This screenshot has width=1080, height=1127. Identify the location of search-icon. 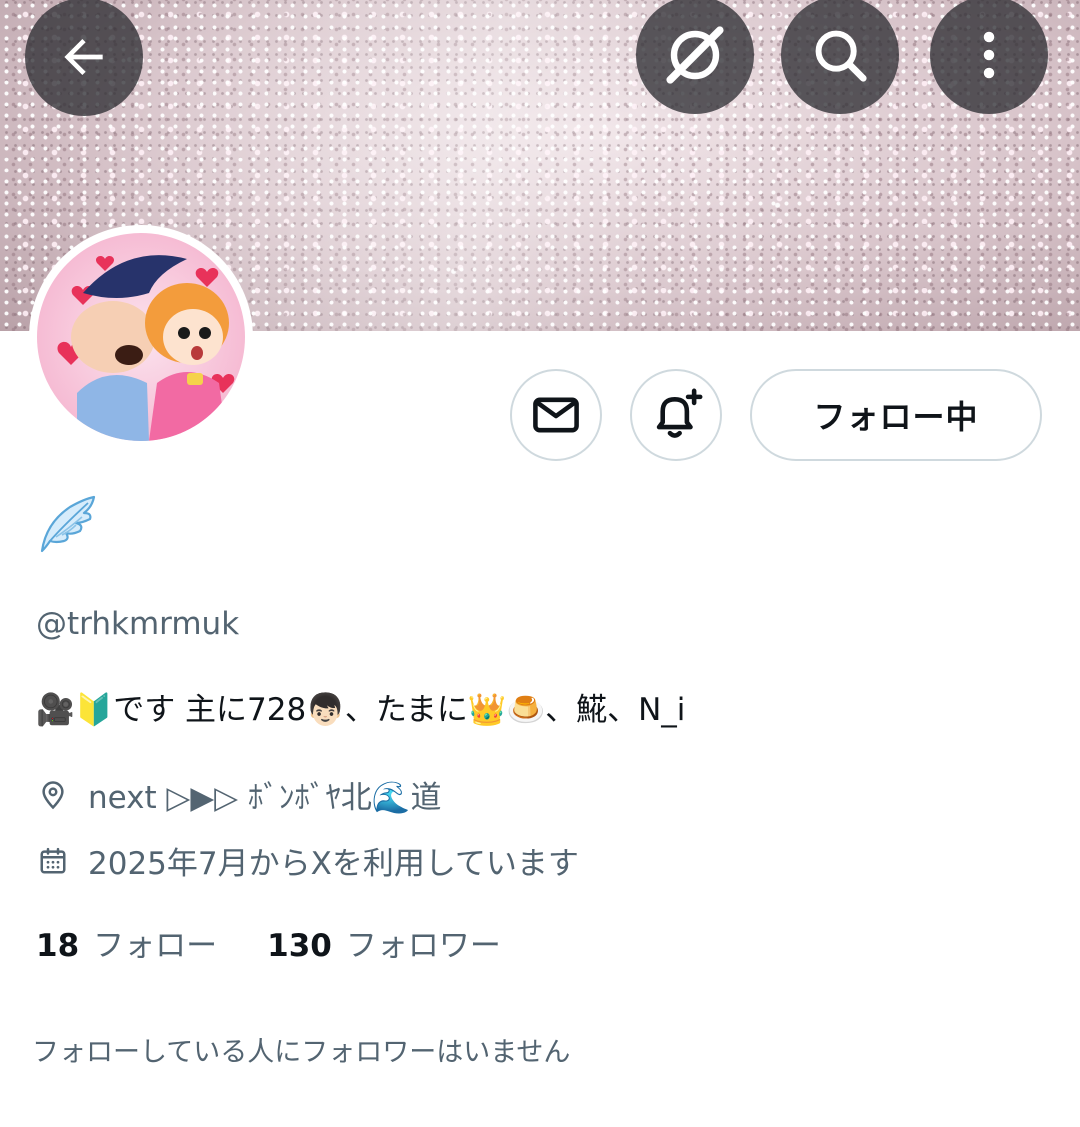
(841, 56).